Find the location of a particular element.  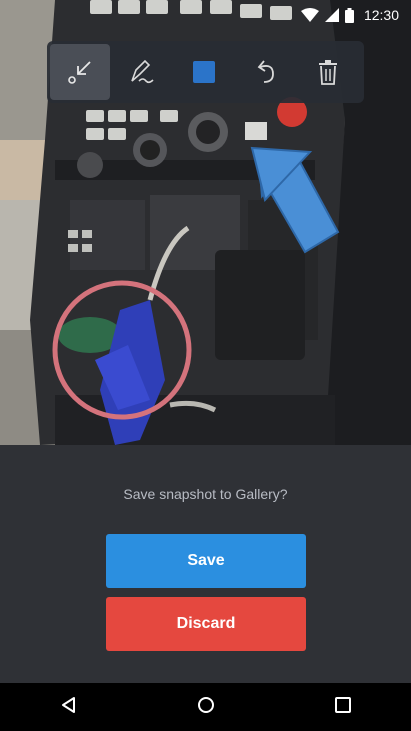

back-button is located at coordinates (69, 707).